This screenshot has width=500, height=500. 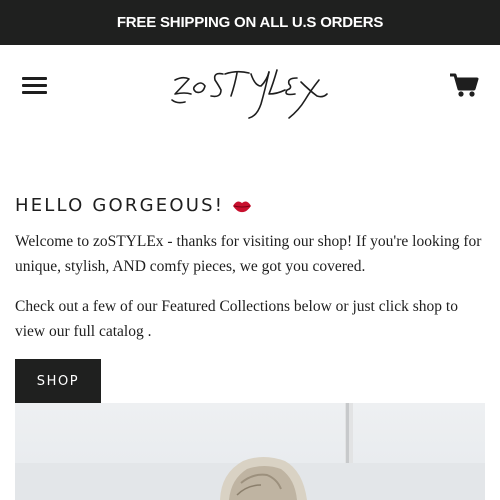 What do you see at coordinates (464, 85) in the screenshot?
I see `shopping-cart-icon` at bounding box center [464, 85].